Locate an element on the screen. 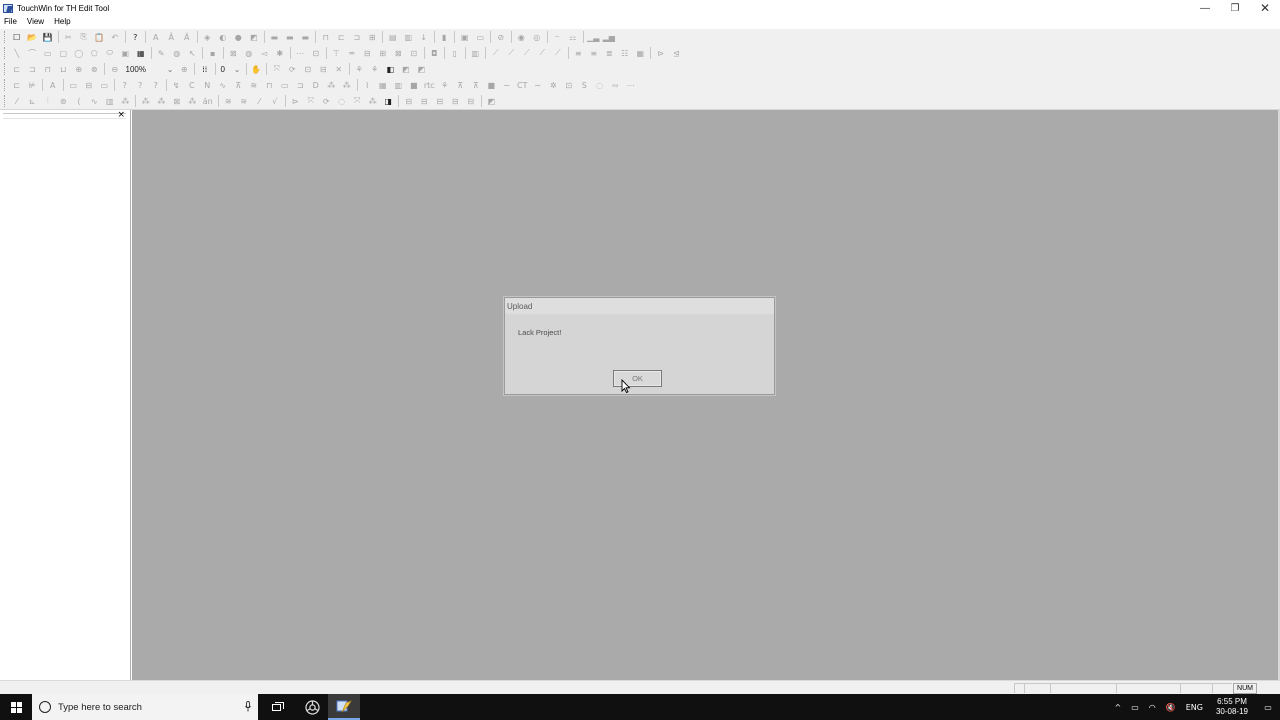 The width and height of the screenshot is (1280, 720). toolbar-tool-icon: N is located at coordinates (208, 85).